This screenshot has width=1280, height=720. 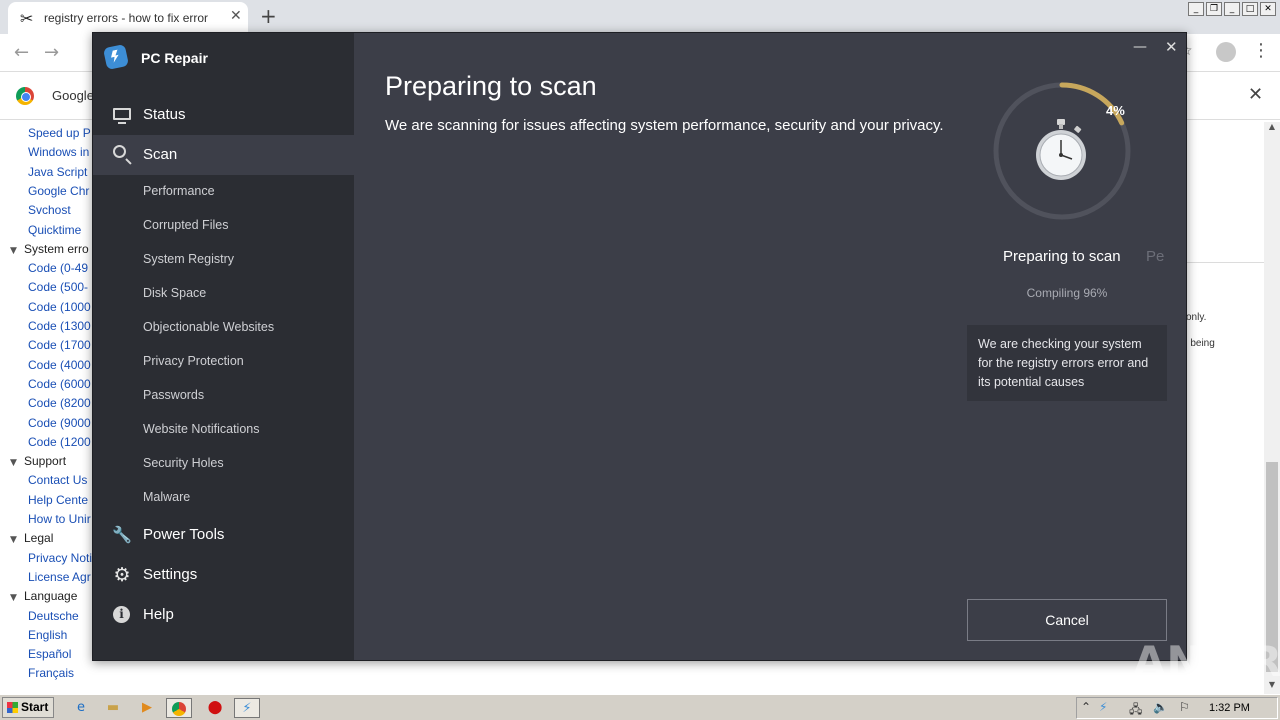 I want to click on pc-repair-taskbar-icon: ⚡, so click(x=247, y=708).